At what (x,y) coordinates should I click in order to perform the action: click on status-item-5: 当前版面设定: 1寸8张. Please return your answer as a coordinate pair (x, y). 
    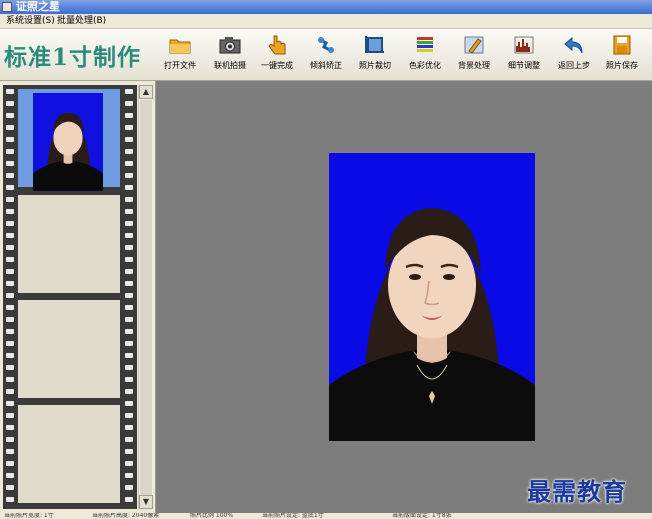
    Looking at the image, I should click on (422, 516).